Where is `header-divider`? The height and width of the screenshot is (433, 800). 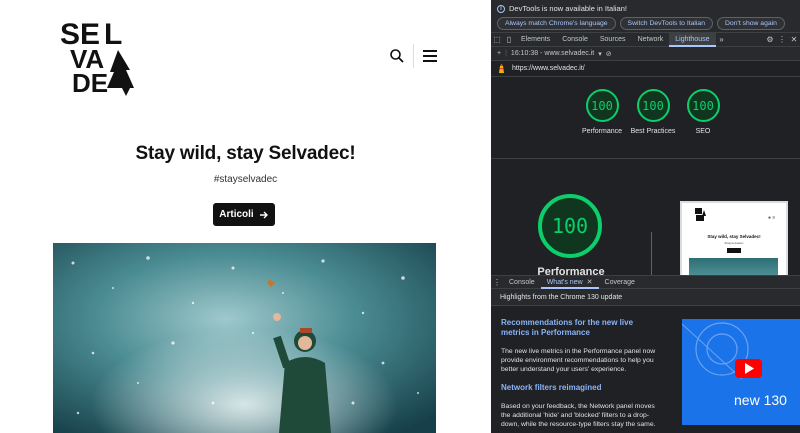
header-divider is located at coordinates (413, 56).